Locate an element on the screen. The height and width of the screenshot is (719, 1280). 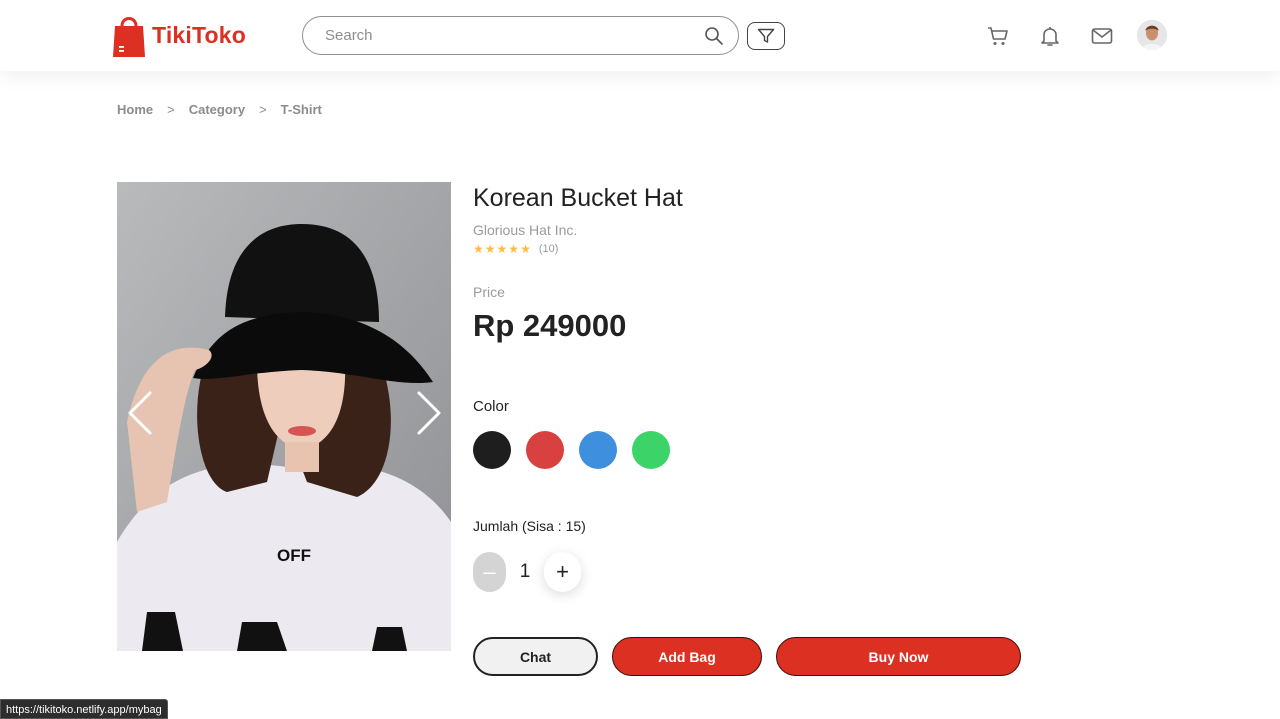
search-input is located at coordinates (514, 35).